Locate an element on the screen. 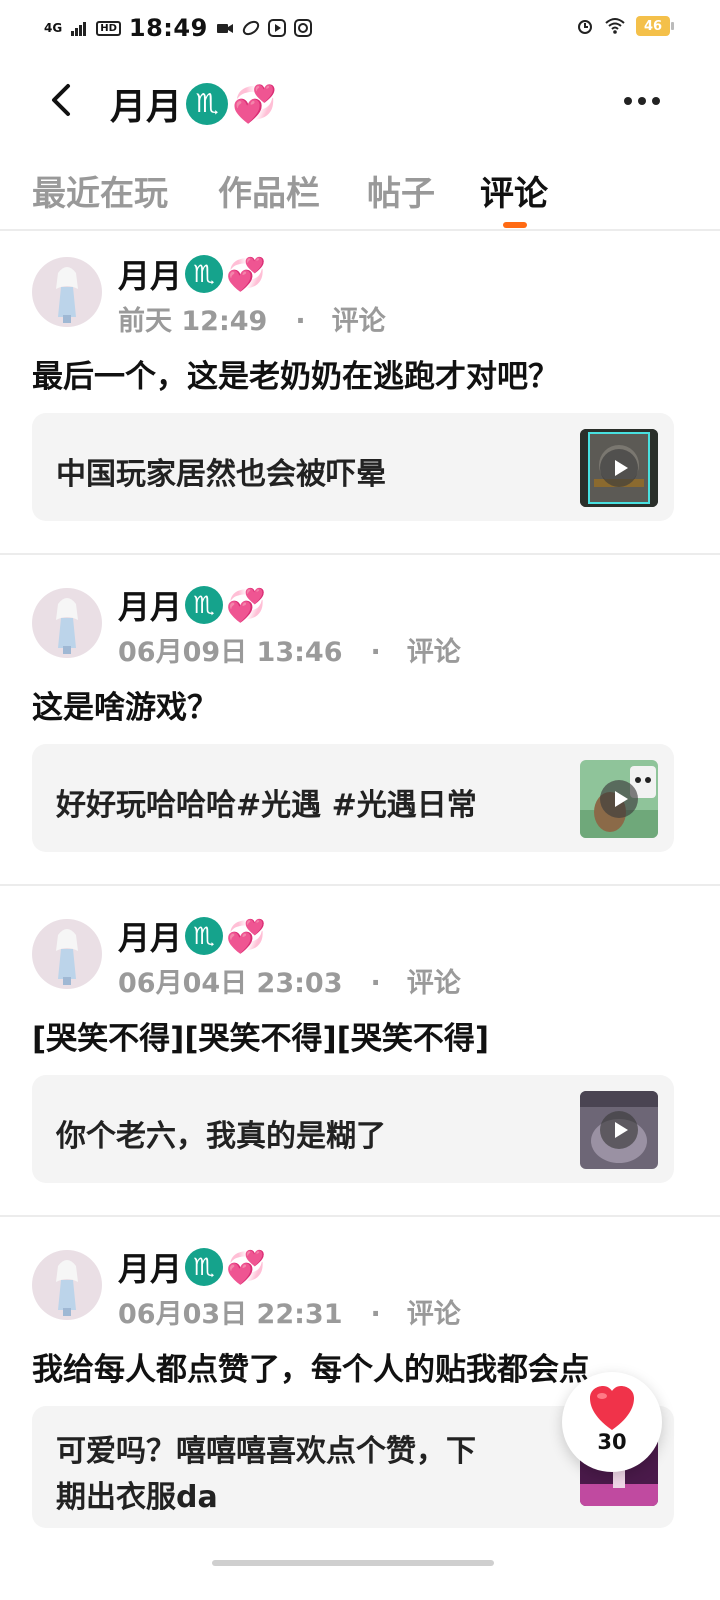 Image resolution: width=720 pixels, height=1600 pixels. comment-text: [哭笑不得][哭笑不得][哭笑不得] is located at coordinates (261, 1039).